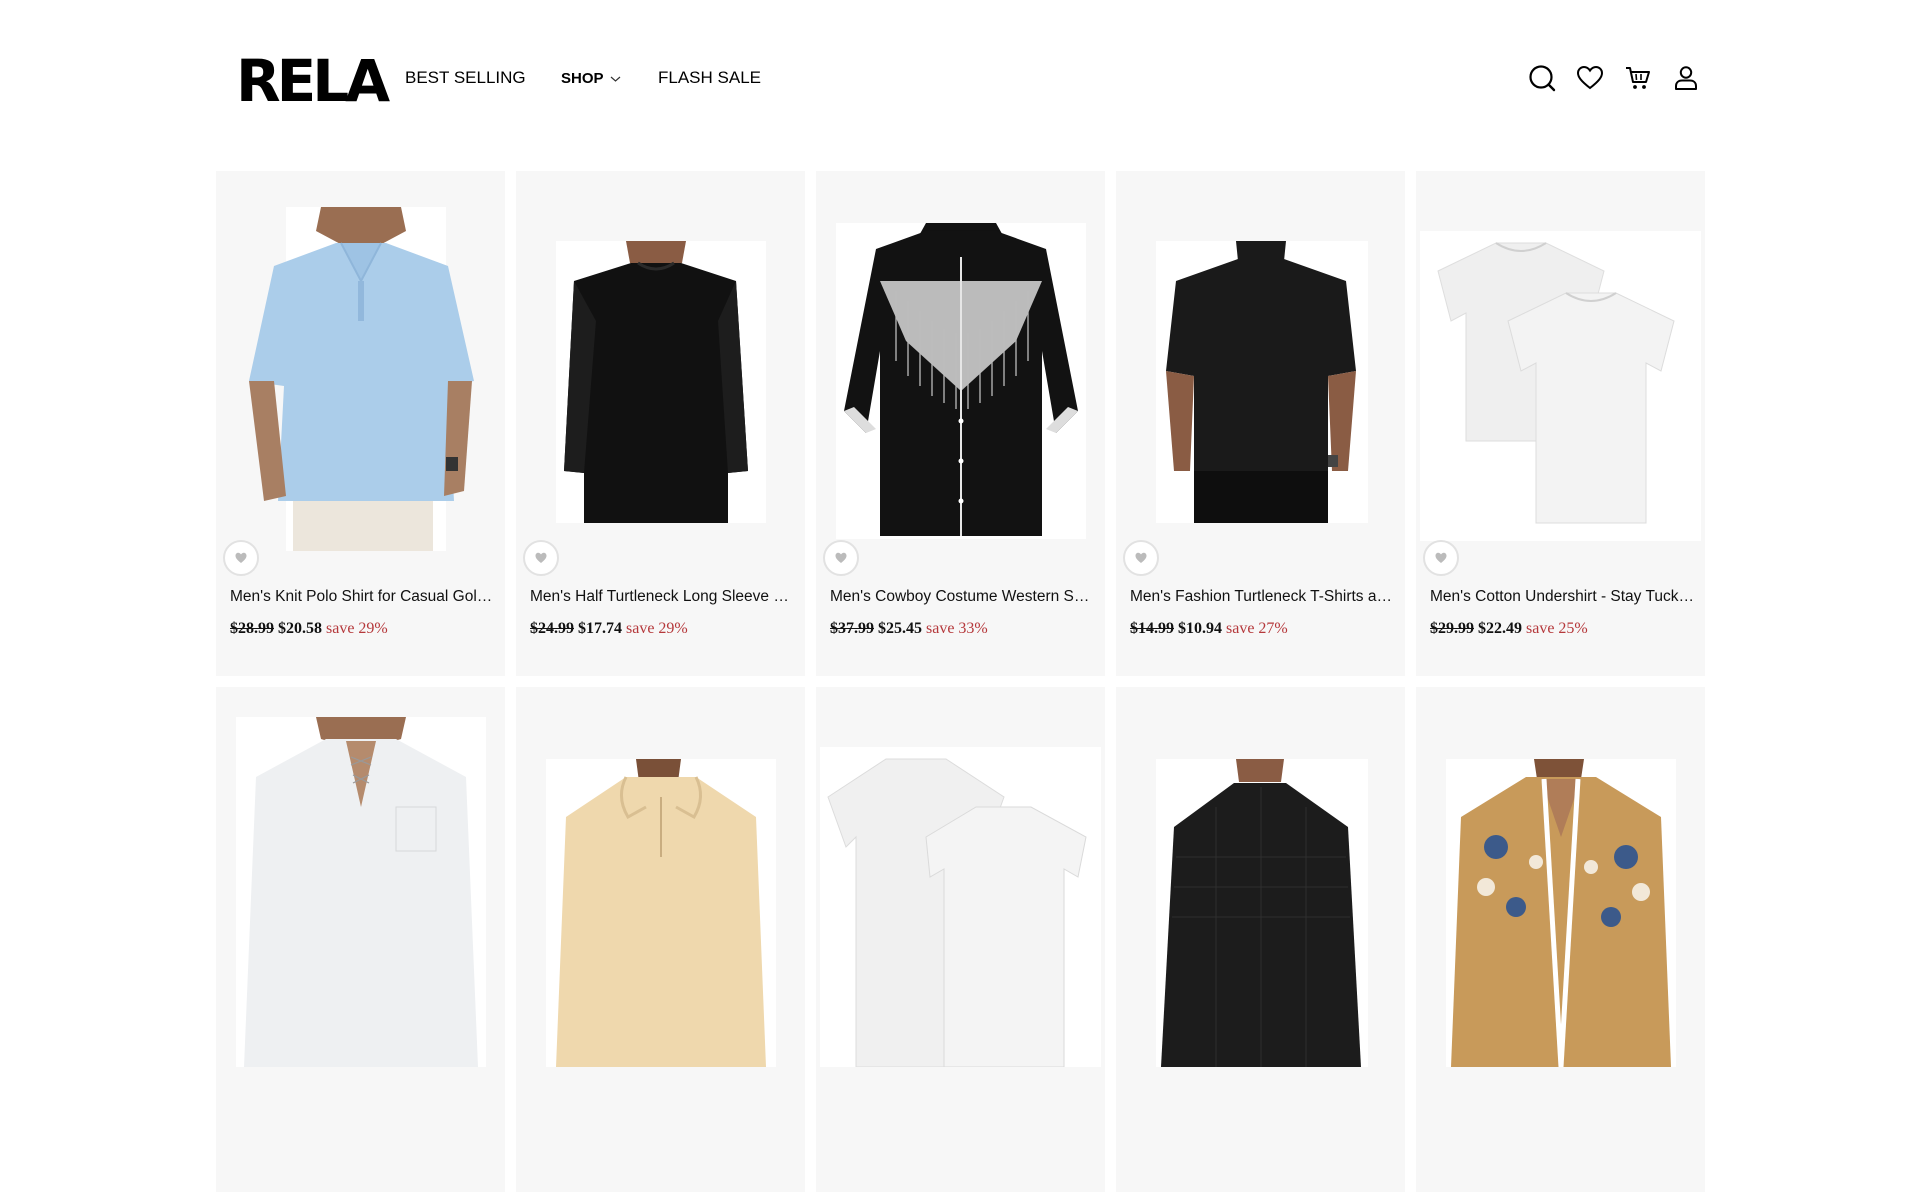  Describe the element at coordinates (1452, 628) in the screenshot. I see `old-price: $29.99` at that location.